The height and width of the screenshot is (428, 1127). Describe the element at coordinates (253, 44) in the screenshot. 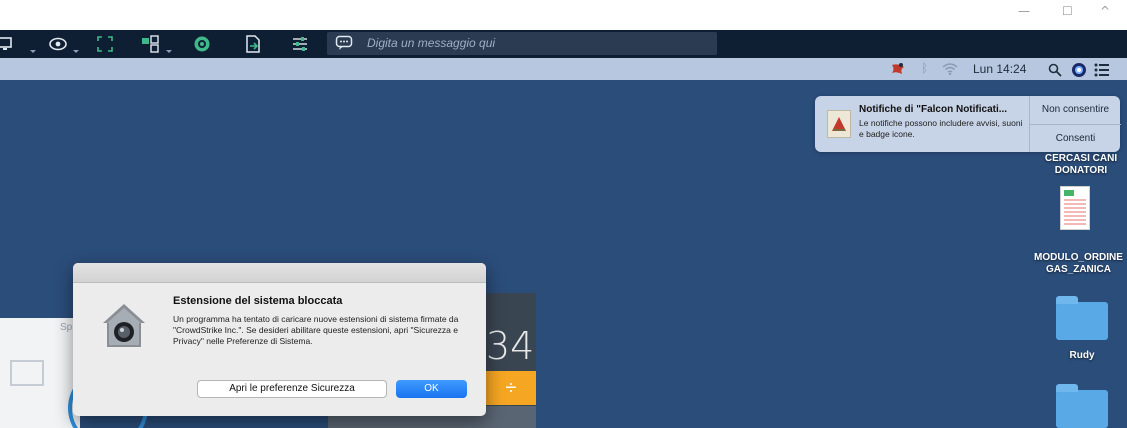

I see `file-transfer-icon` at that location.